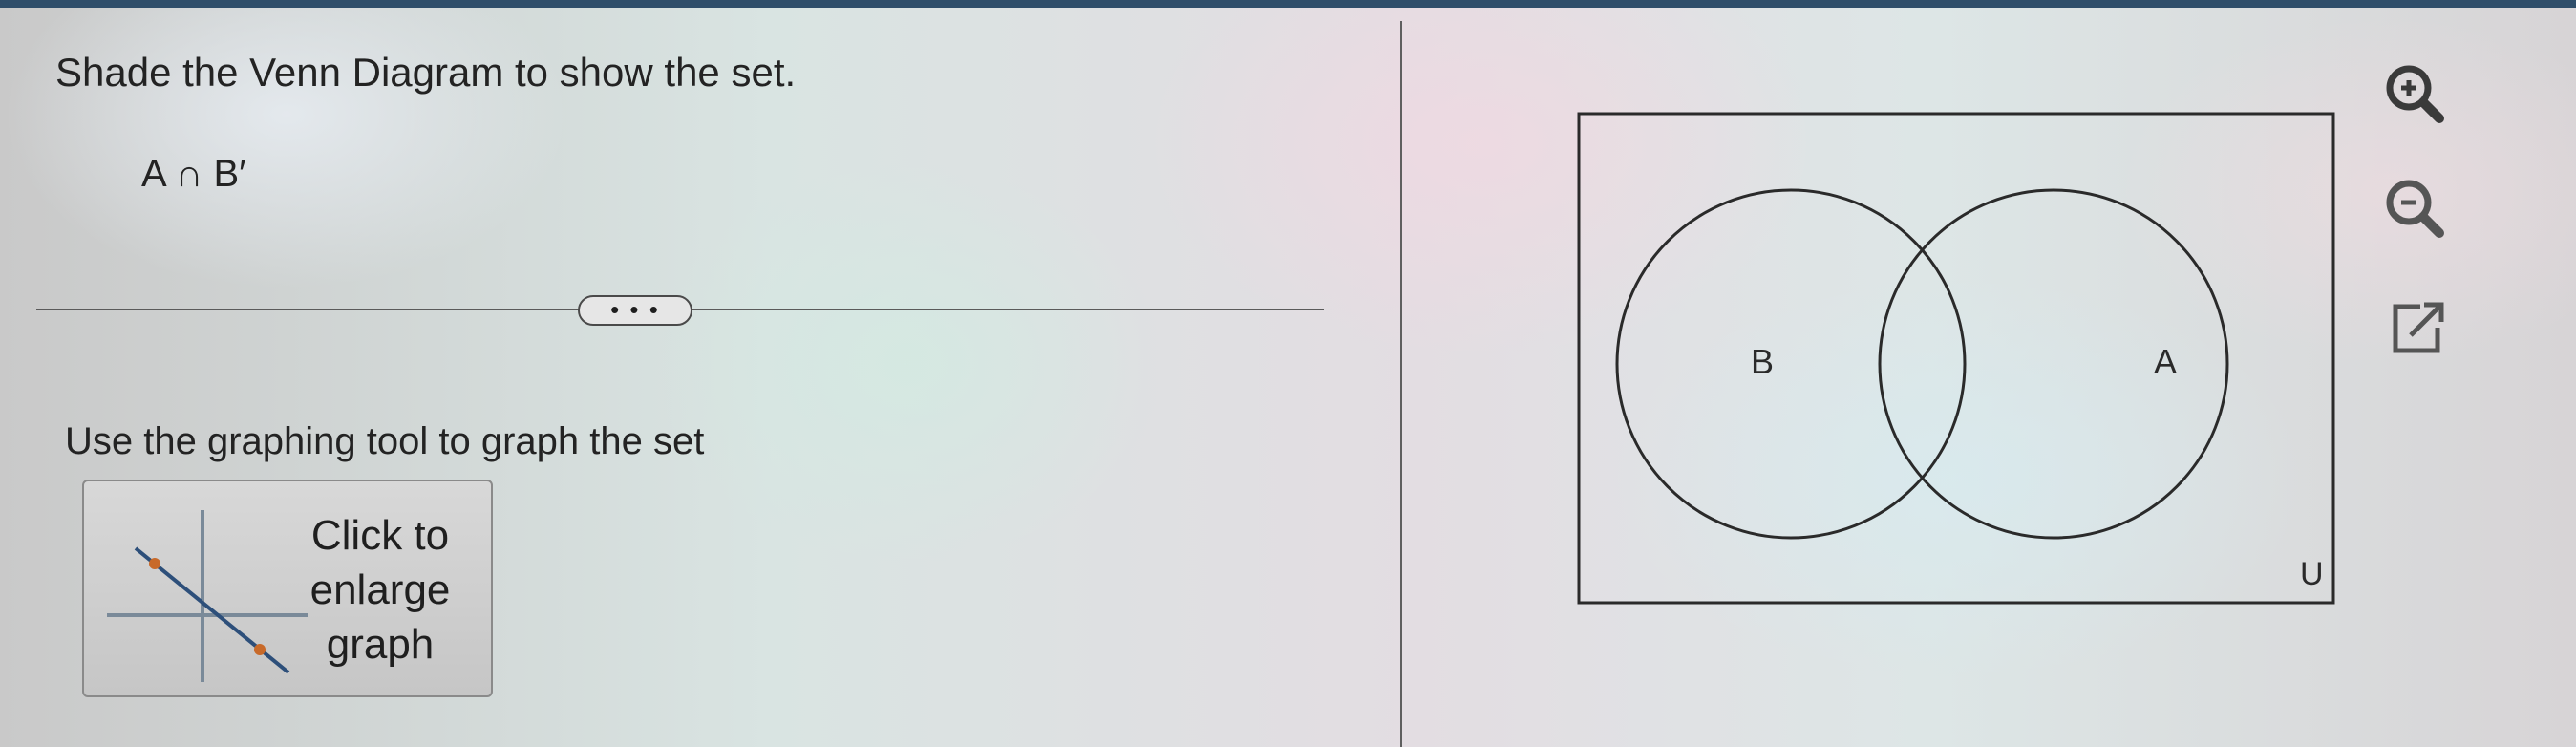 Image resolution: width=2576 pixels, height=747 pixels. I want to click on circle-b-label: B, so click(1762, 361).